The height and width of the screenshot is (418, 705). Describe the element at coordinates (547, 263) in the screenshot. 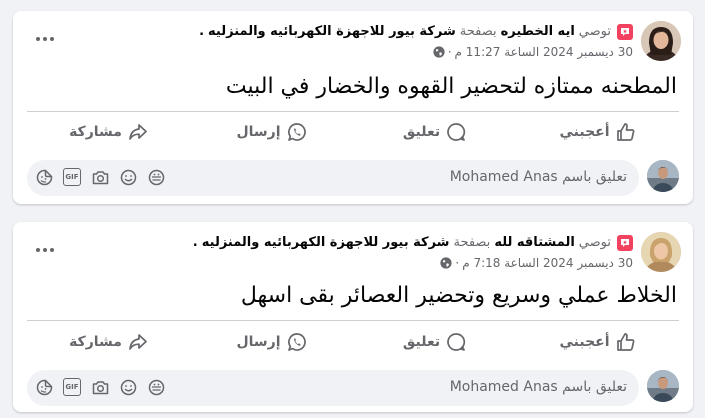

I see `post-timestamp: 30 ديسمبر 2024 الساعة 7:18 م` at that location.